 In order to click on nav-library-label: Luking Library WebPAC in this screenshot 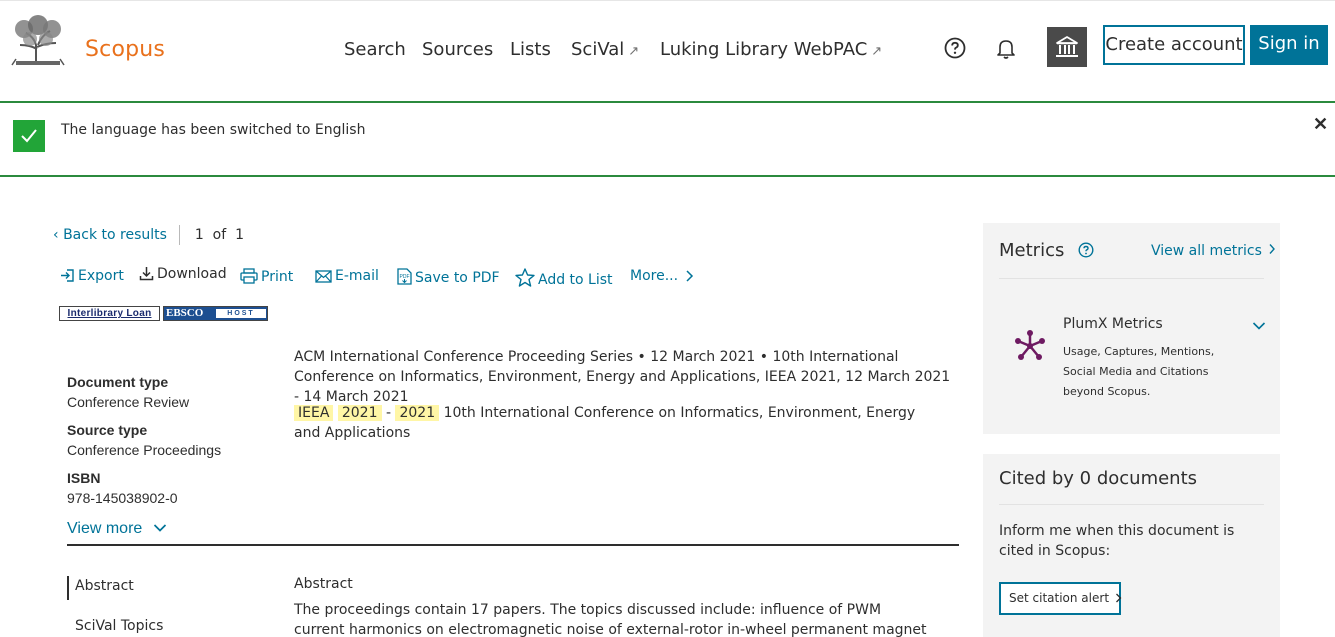, I will do `click(764, 49)`.